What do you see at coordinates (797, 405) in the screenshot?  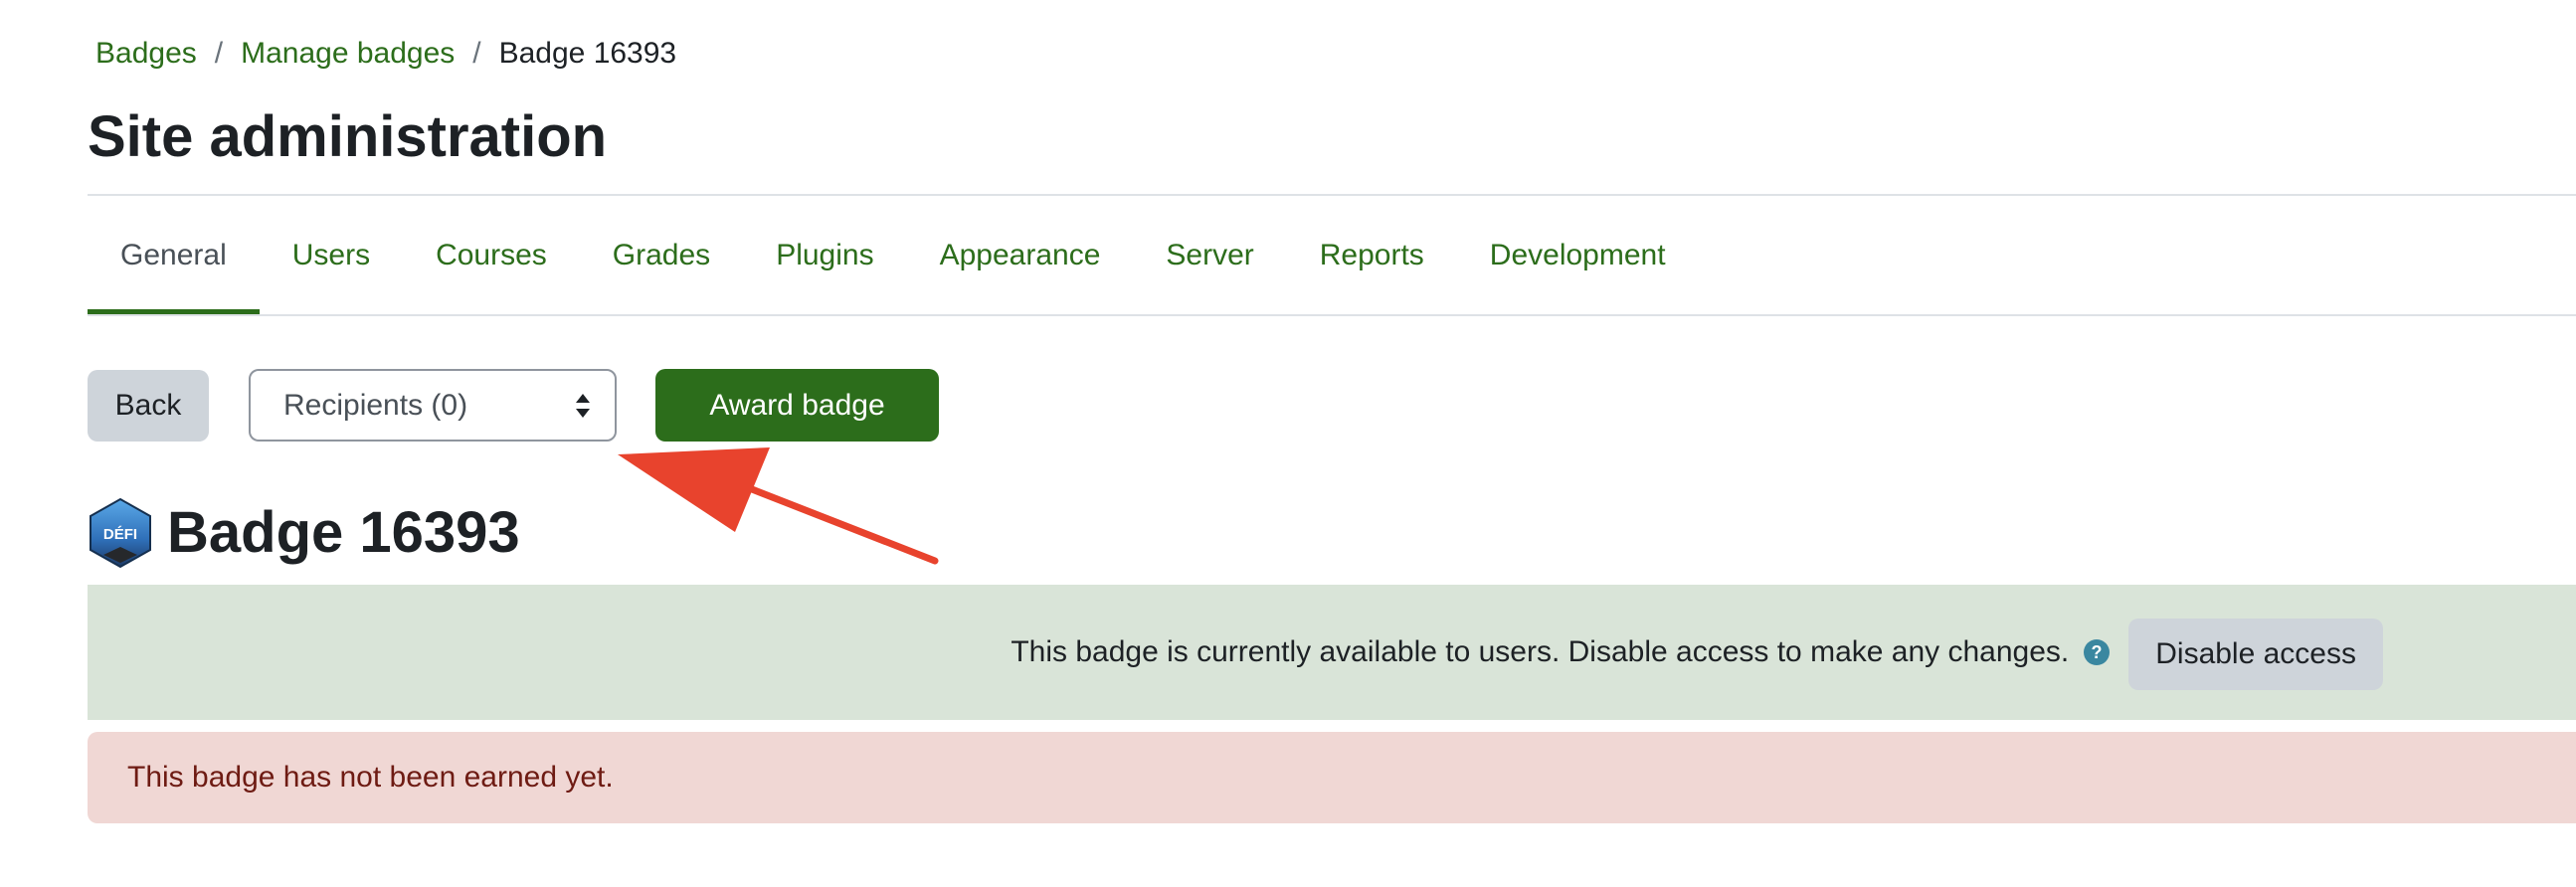 I see `award-badge-button: Award badge` at bounding box center [797, 405].